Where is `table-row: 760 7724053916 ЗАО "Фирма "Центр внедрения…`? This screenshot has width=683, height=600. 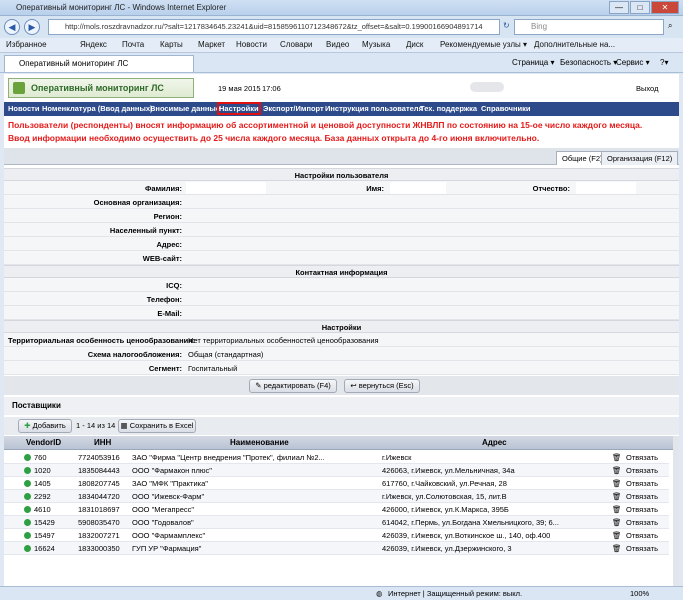 table-row: 760 7724053916 ЗАО "Фирма "Центр внедрения… is located at coordinates (336, 457).